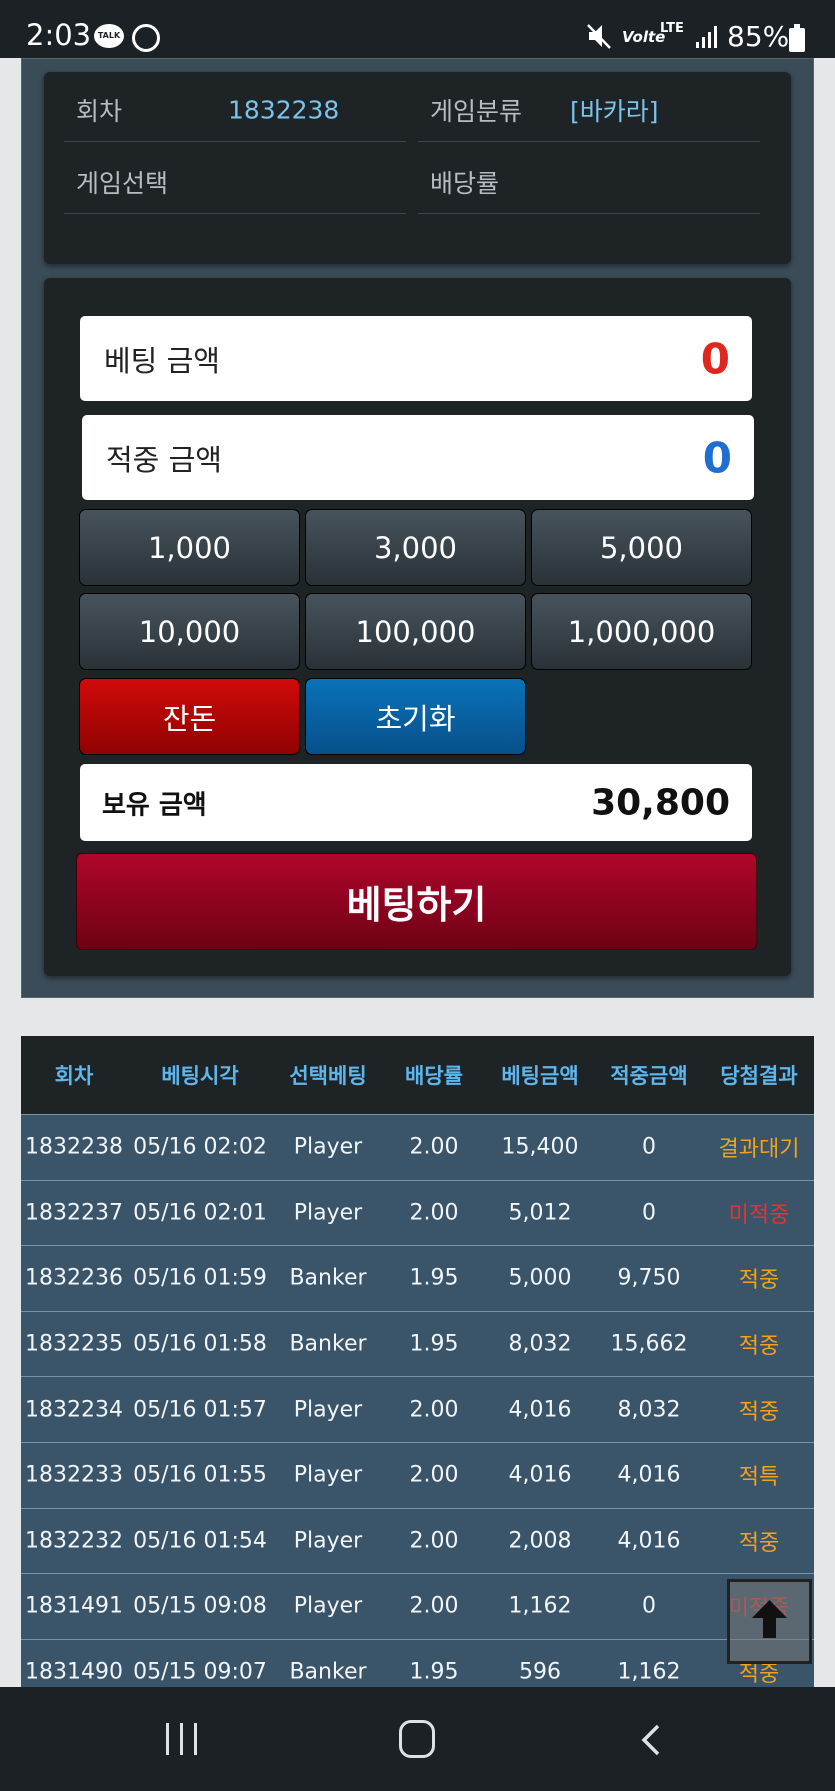  Describe the element at coordinates (200, 1672) in the screenshot. I see `cell-bet-time: 05/15 09:07` at that location.